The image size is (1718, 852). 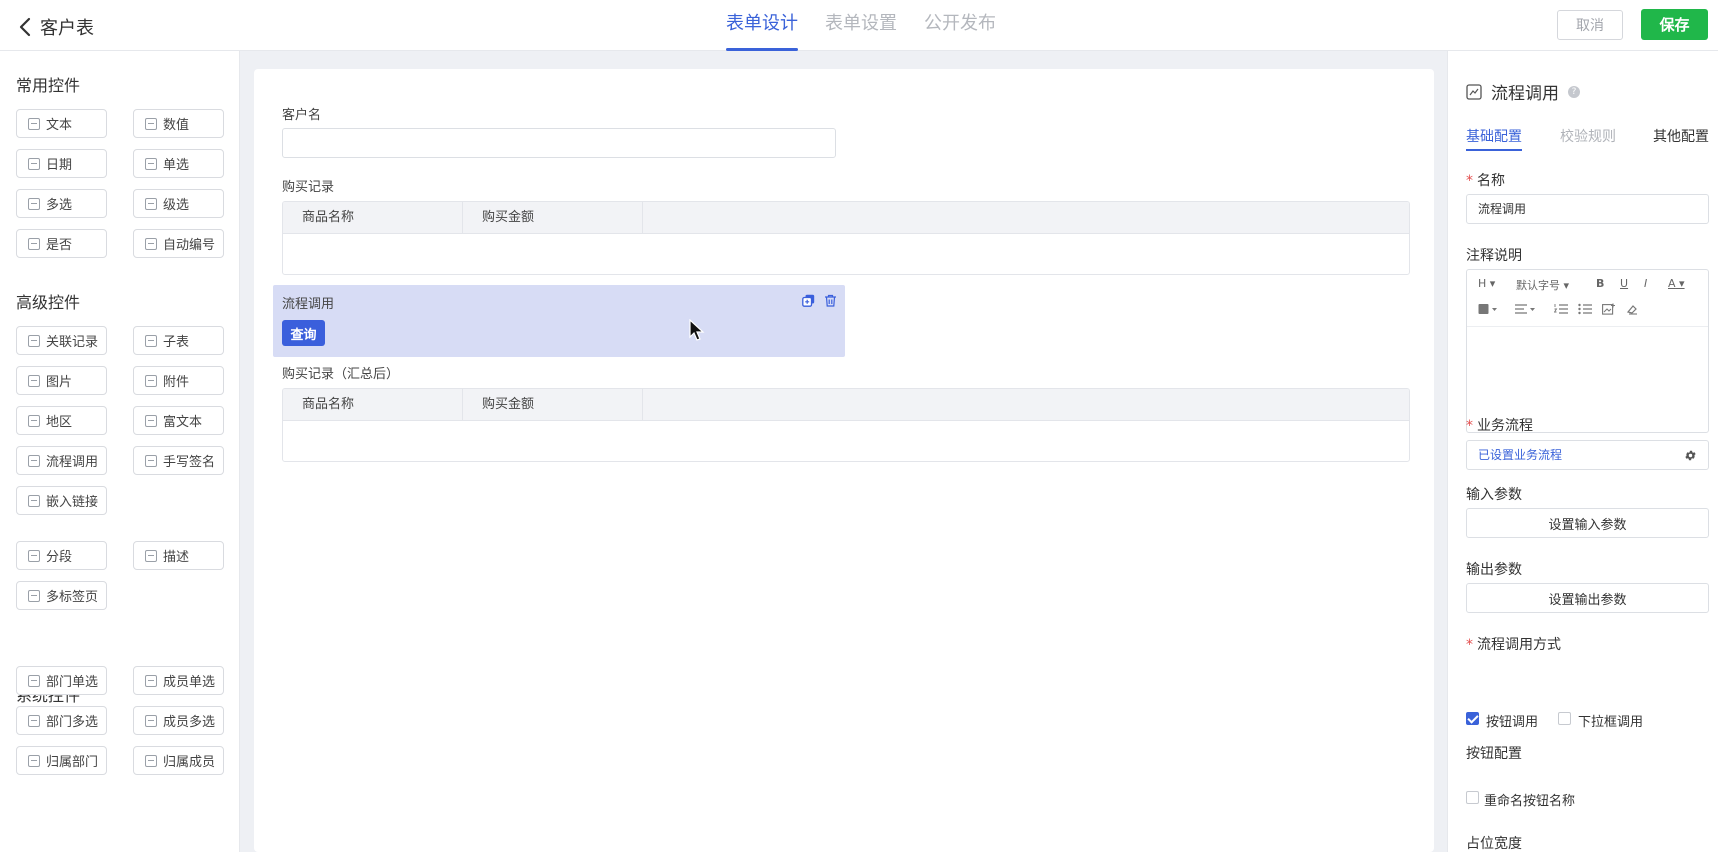 What do you see at coordinates (25, 27) in the screenshot?
I see `chevron-left-icon` at bounding box center [25, 27].